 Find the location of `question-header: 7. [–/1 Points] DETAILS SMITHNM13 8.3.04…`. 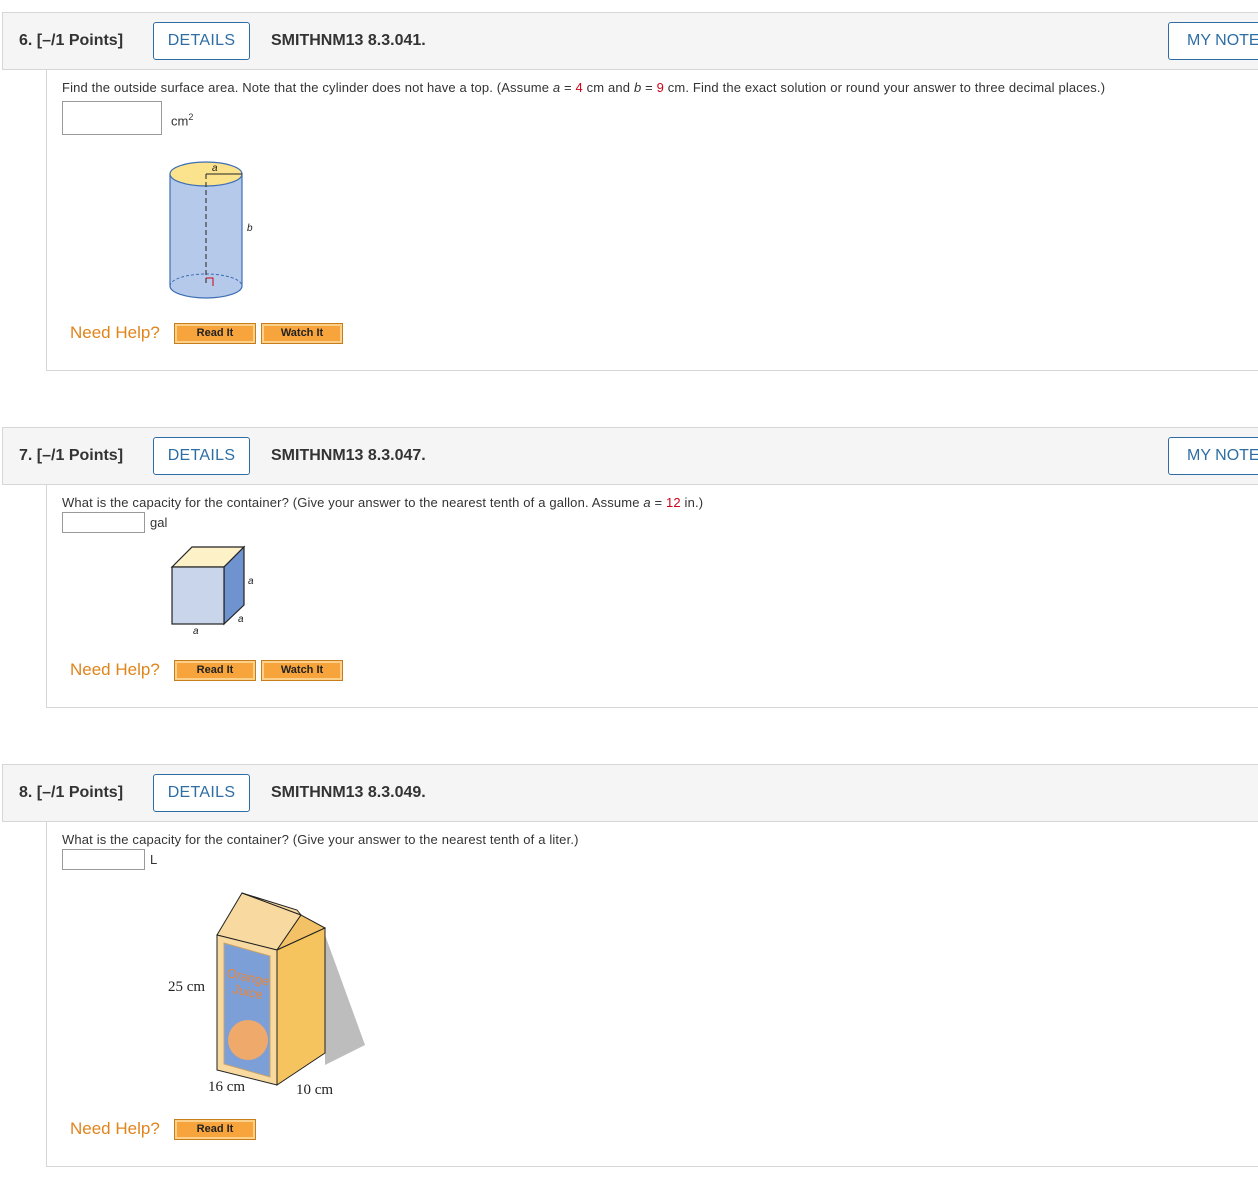

question-header: 7. [–/1 Points] DETAILS SMITHNM13 8.3.04… is located at coordinates (630, 456).